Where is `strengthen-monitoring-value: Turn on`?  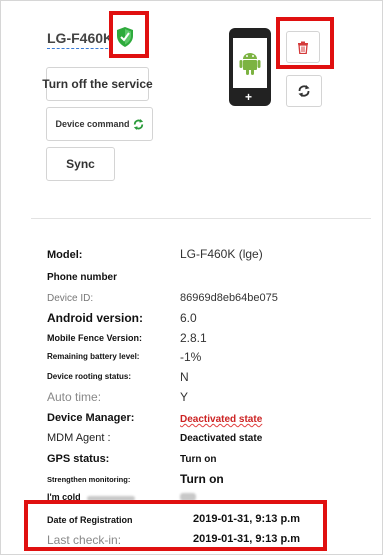 strengthen-monitoring-value: Turn on is located at coordinates (202, 479).